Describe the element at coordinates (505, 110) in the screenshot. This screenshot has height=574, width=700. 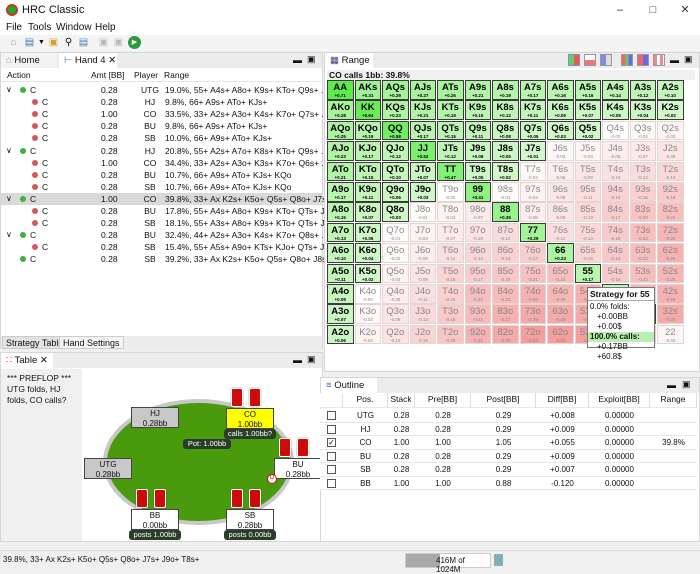
I see `range-cell-K8s: K8s +0.12` at that location.